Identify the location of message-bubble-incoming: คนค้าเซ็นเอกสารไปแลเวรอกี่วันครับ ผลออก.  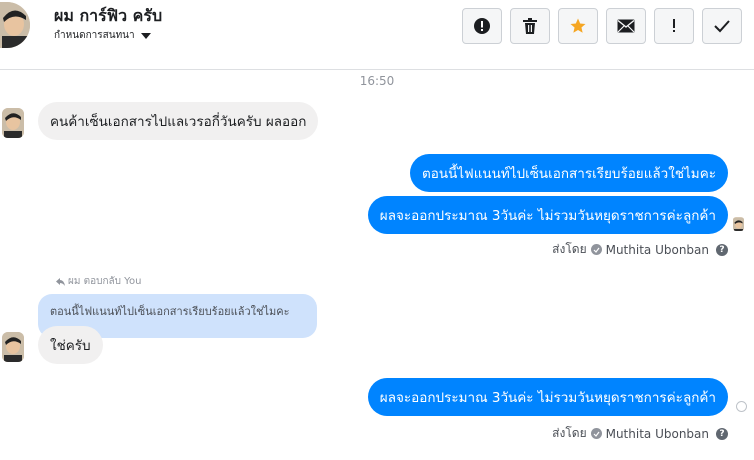
(178, 121).